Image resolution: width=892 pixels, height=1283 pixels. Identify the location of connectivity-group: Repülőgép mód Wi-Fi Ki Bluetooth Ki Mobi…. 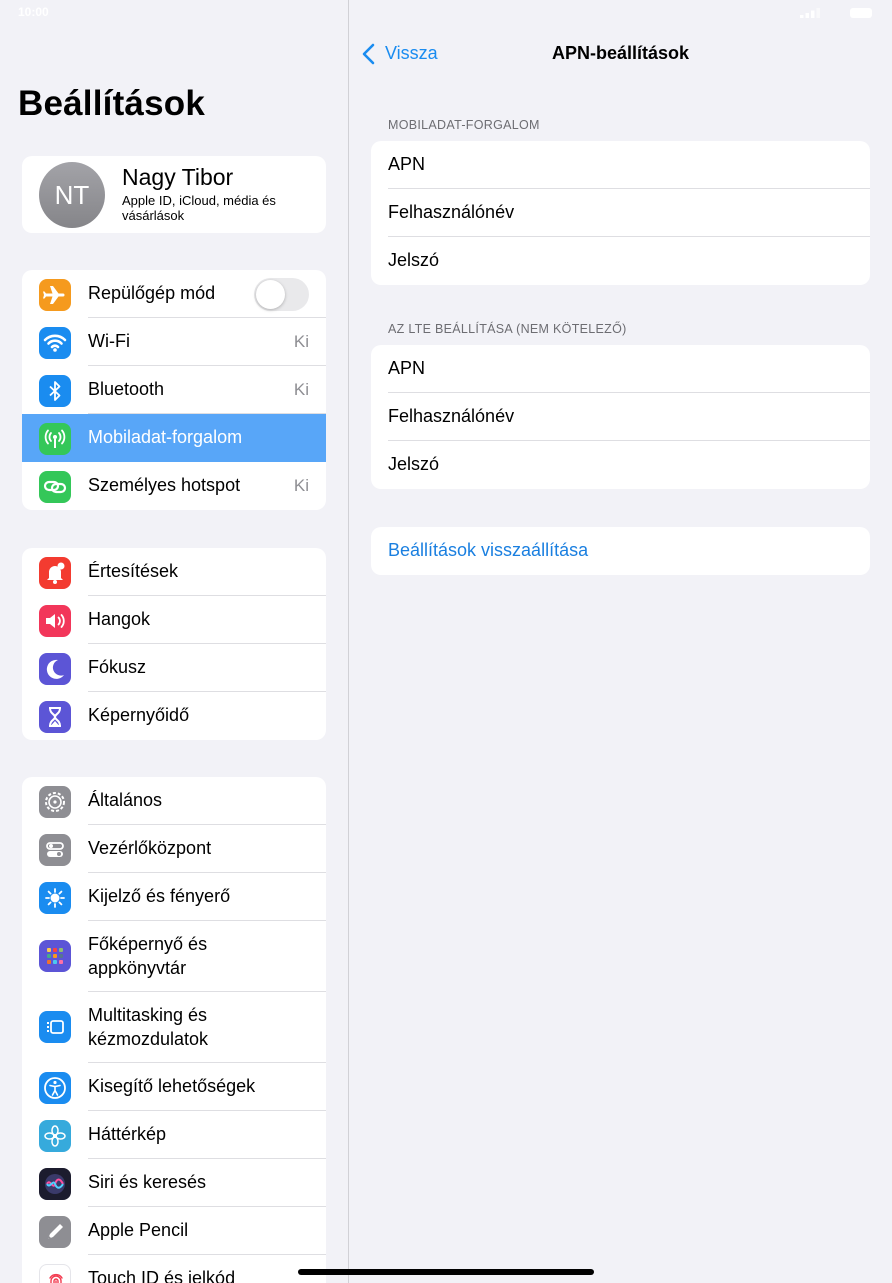
(174, 390).